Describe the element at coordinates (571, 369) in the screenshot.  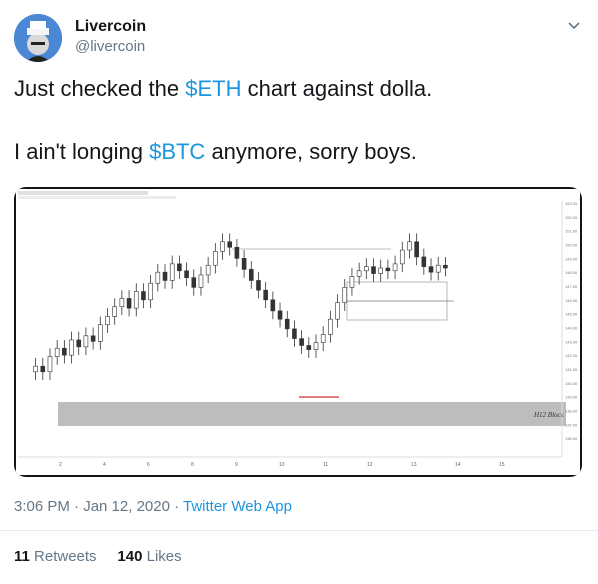
I see `y-tick-label: 141.00` at that location.